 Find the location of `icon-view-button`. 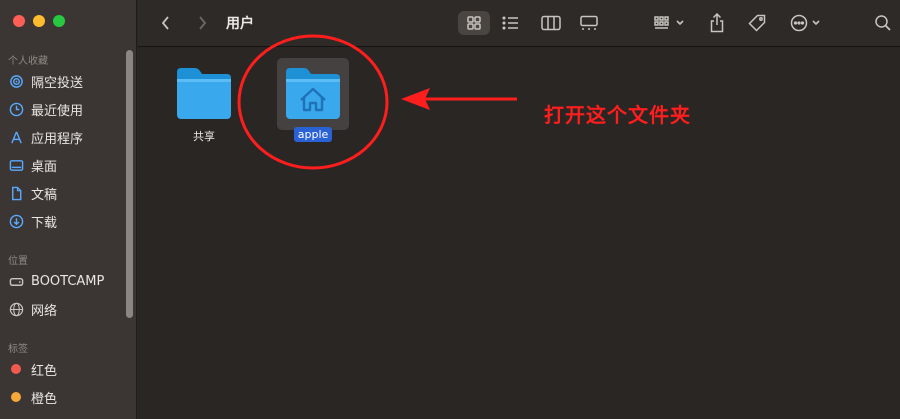

icon-view-button is located at coordinates (474, 23).